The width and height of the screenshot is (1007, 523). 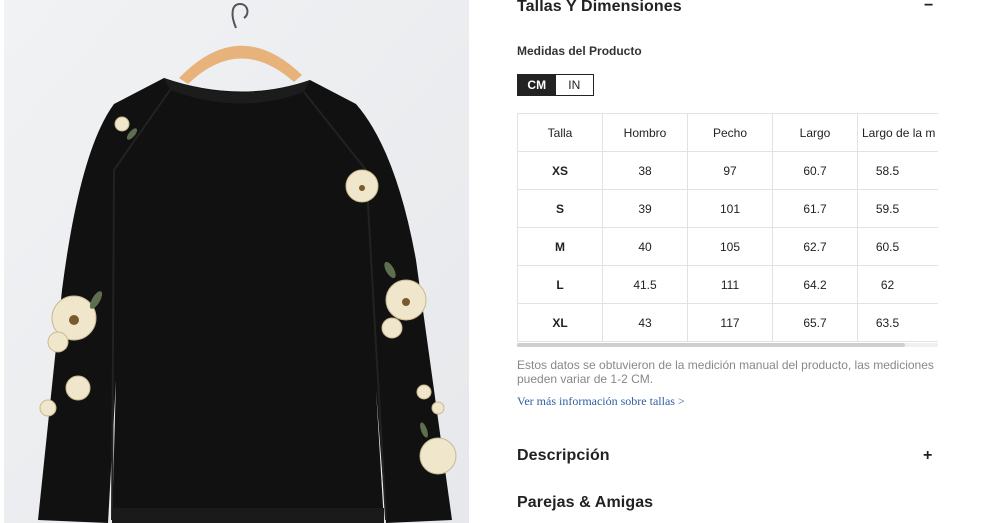 I want to click on size-section-title: Tallas Y Dimensiones, so click(x=599, y=8).